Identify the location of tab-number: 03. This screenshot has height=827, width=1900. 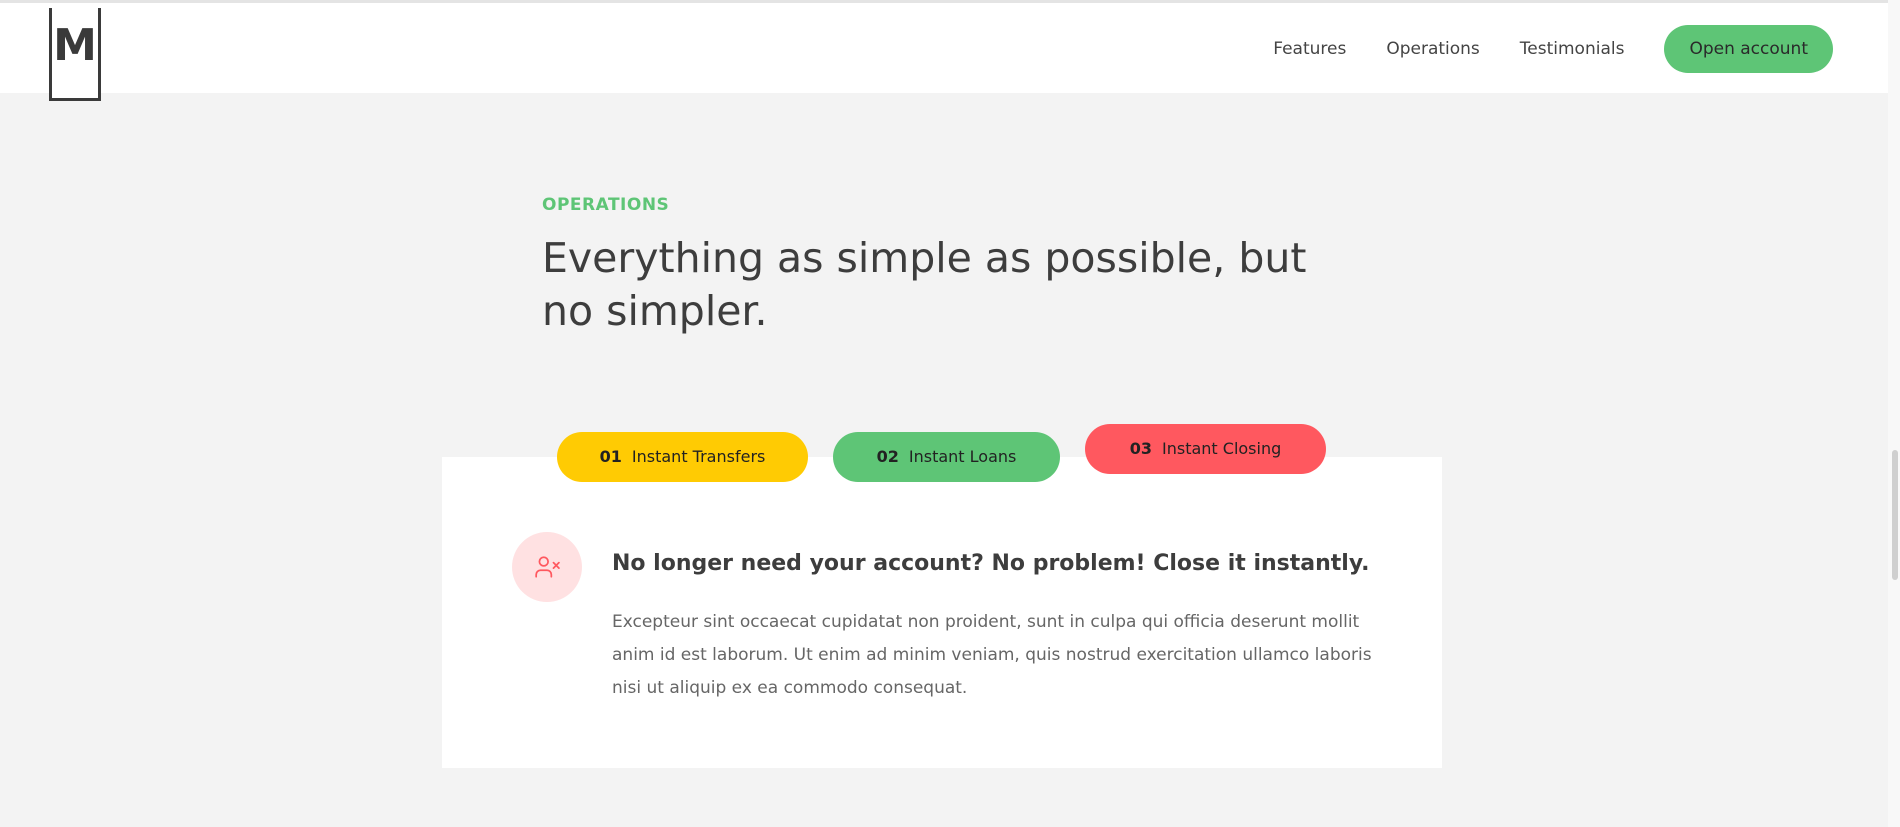
(1140, 448).